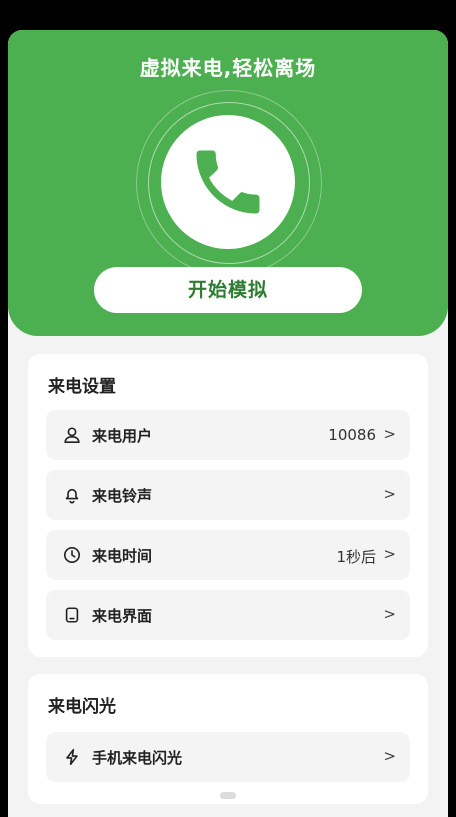 This screenshot has width=456, height=817. Describe the element at coordinates (228, 555) in the screenshot. I see `setting-row-time: 来电时间 1秒后 >` at that location.